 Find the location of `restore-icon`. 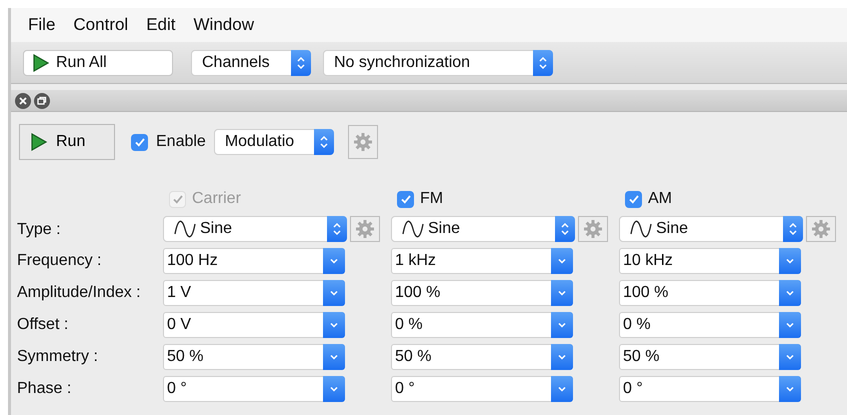

restore-icon is located at coordinates (42, 100).